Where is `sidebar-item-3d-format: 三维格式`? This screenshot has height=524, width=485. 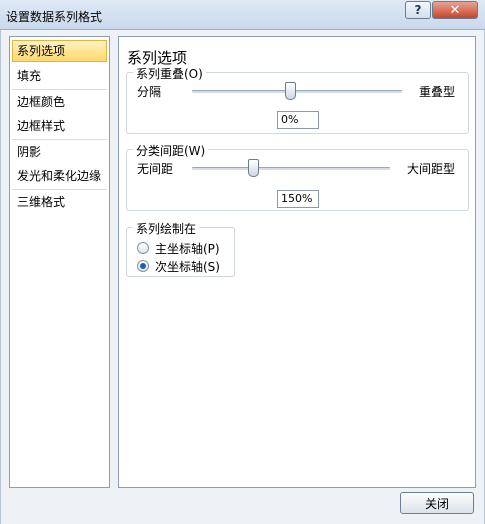
sidebar-item-3d-format: 三维格式 is located at coordinates (59, 202).